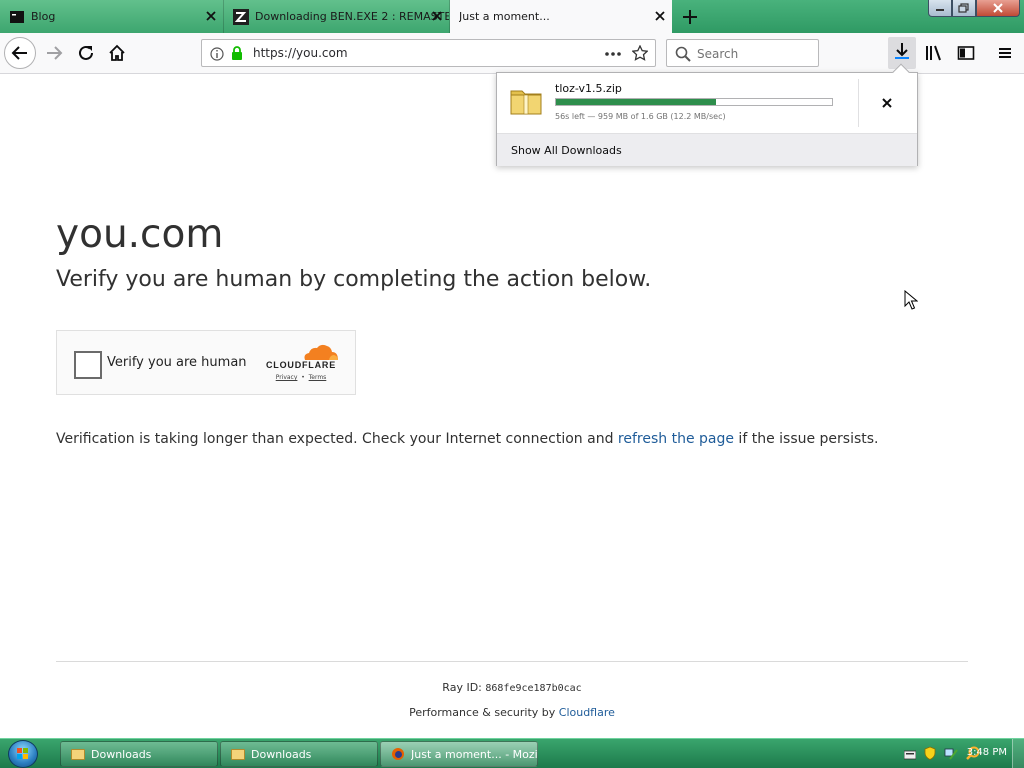  I want to click on site-title: you.com, so click(140, 234).